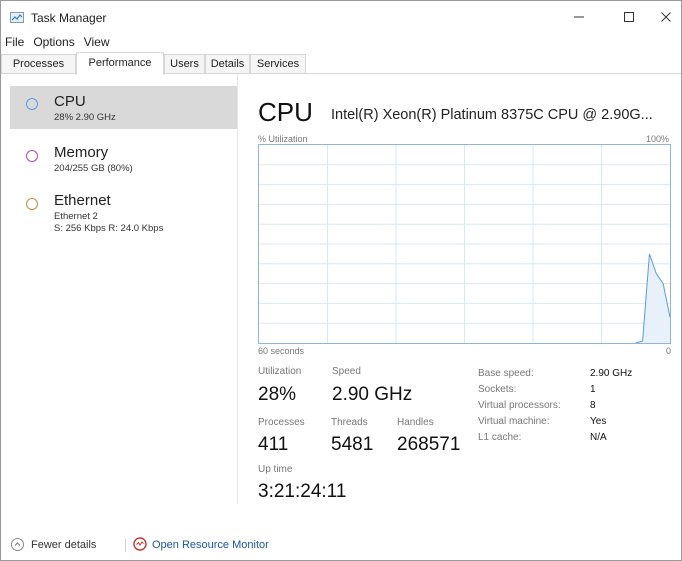 This screenshot has height=561, width=682. What do you see at coordinates (123, 107) in the screenshot?
I see `resource-cpu: CPU 28% 2.90 GHz` at bounding box center [123, 107].